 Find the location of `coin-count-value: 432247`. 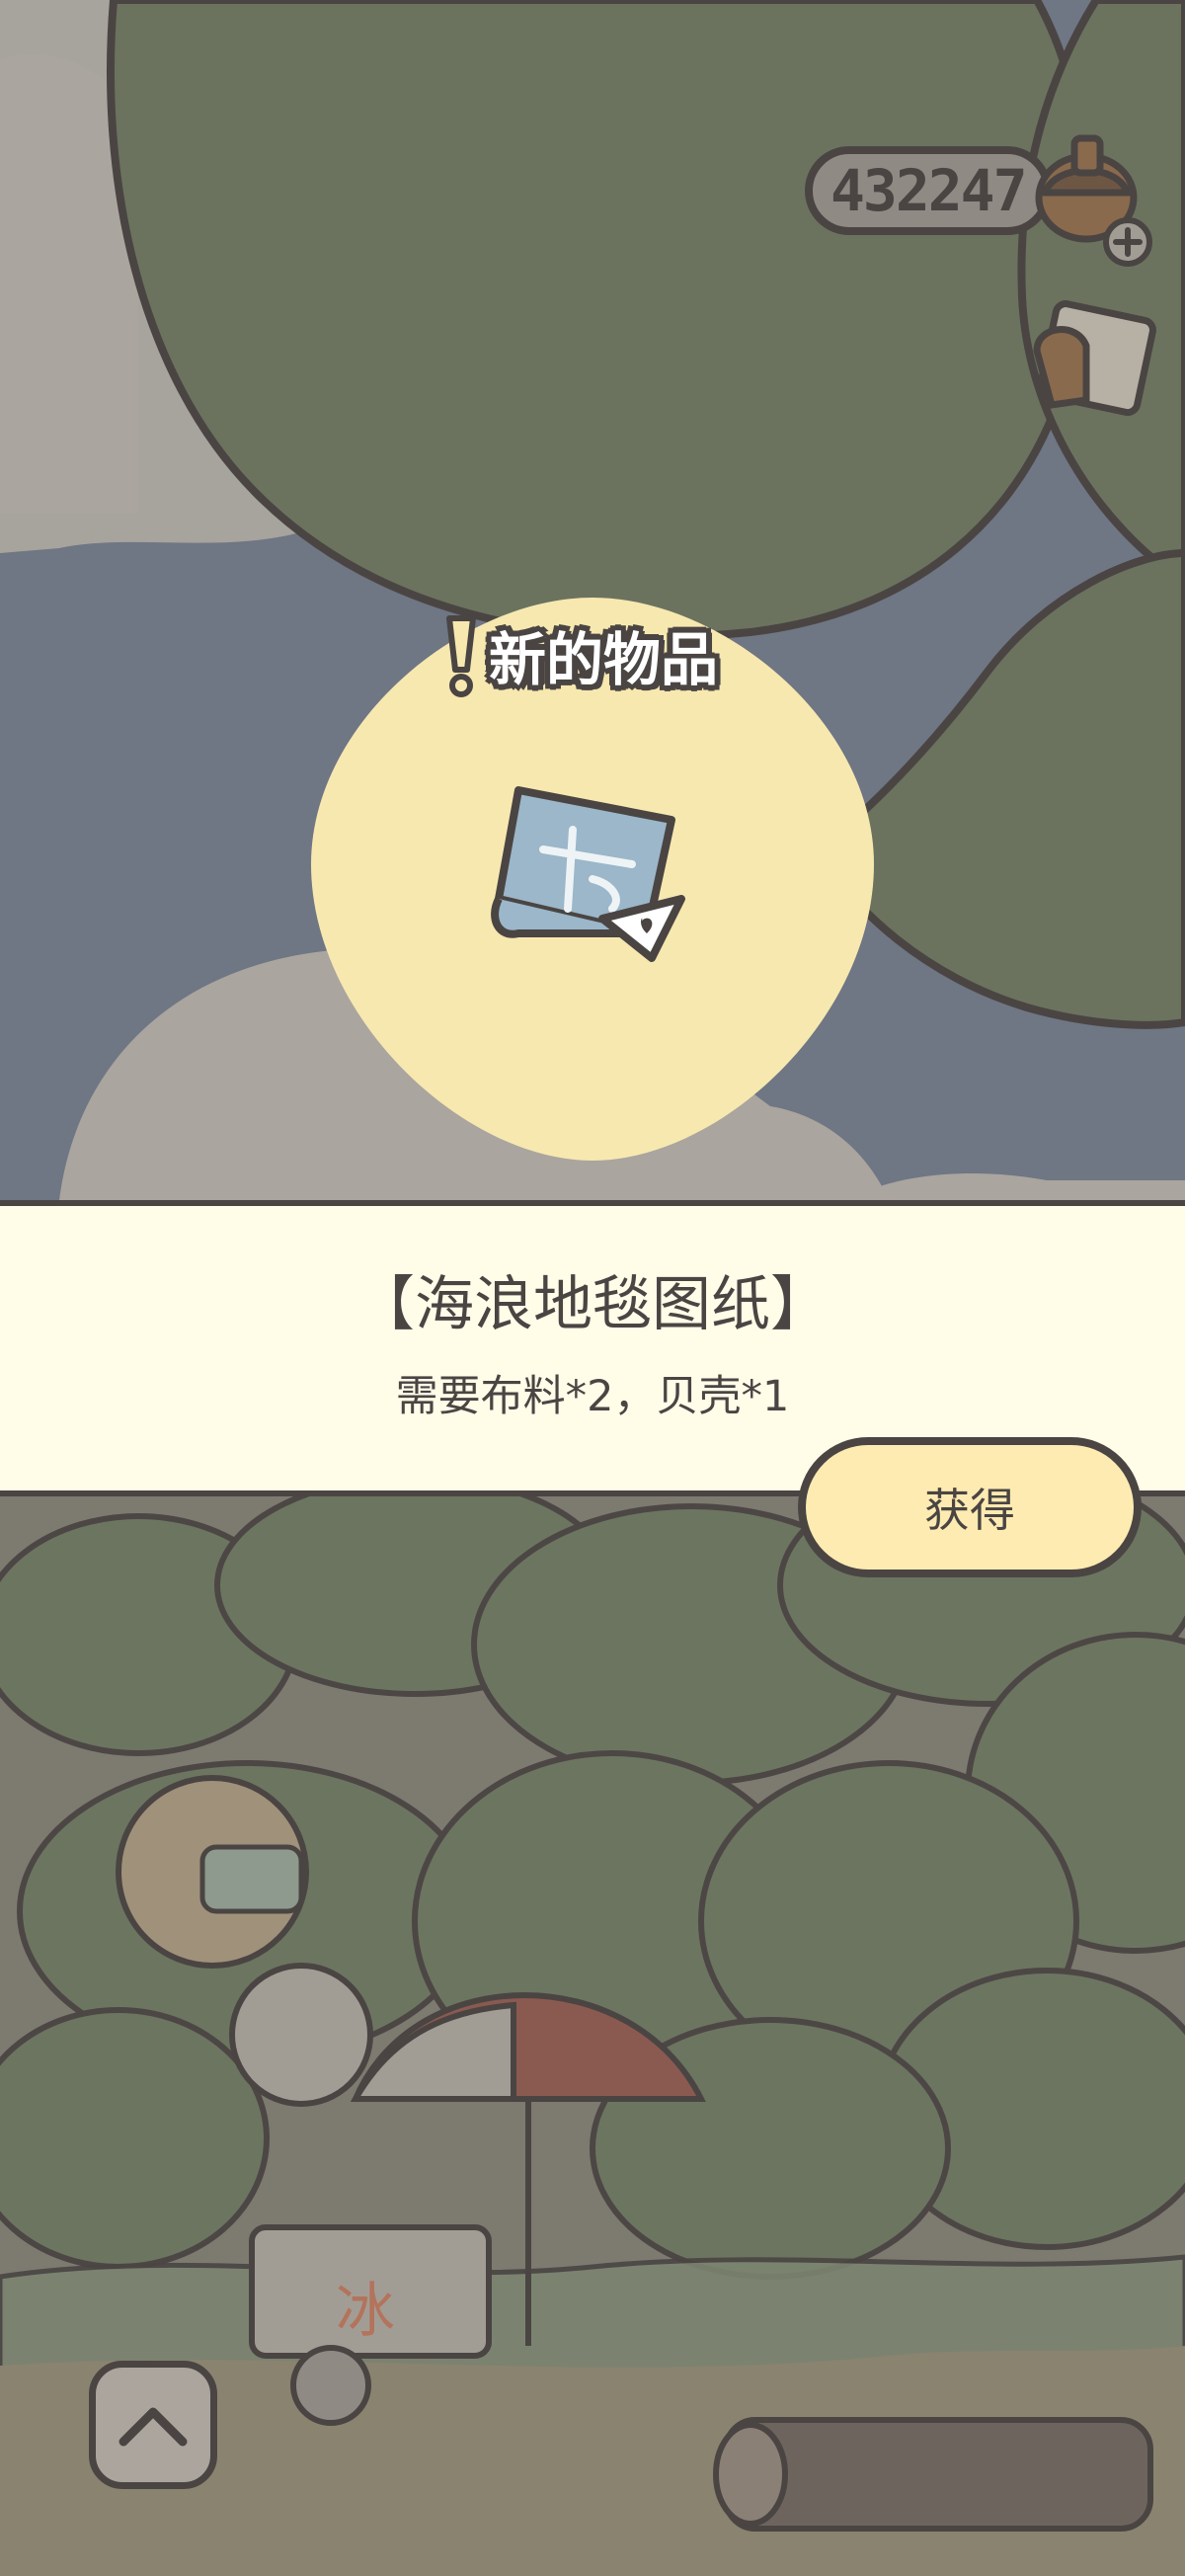

coin-count-value: 432247 is located at coordinates (929, 190).